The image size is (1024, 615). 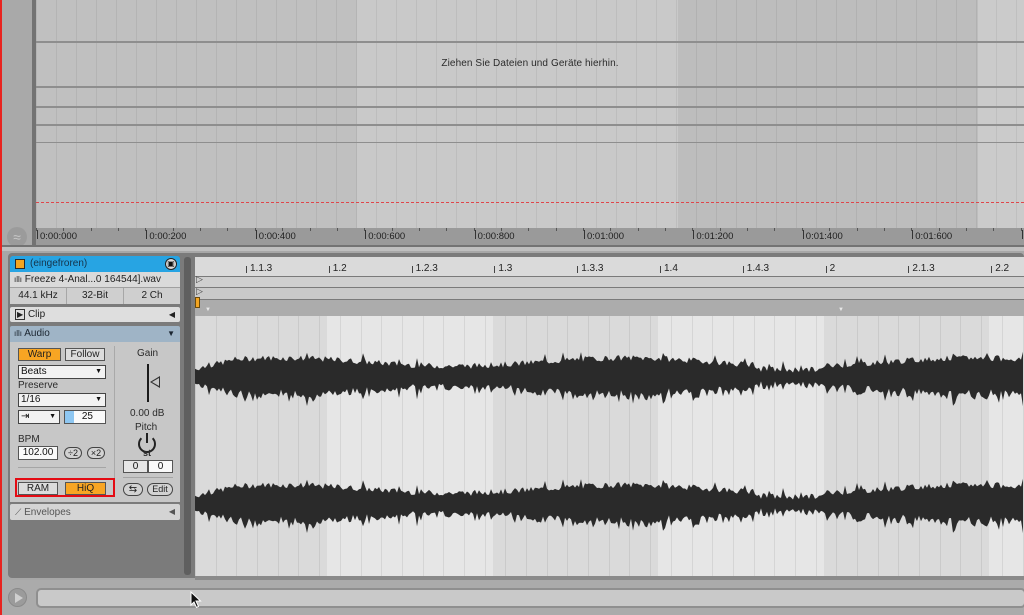 I want to click on gain-slider-handle, so click(x=155, y=382).